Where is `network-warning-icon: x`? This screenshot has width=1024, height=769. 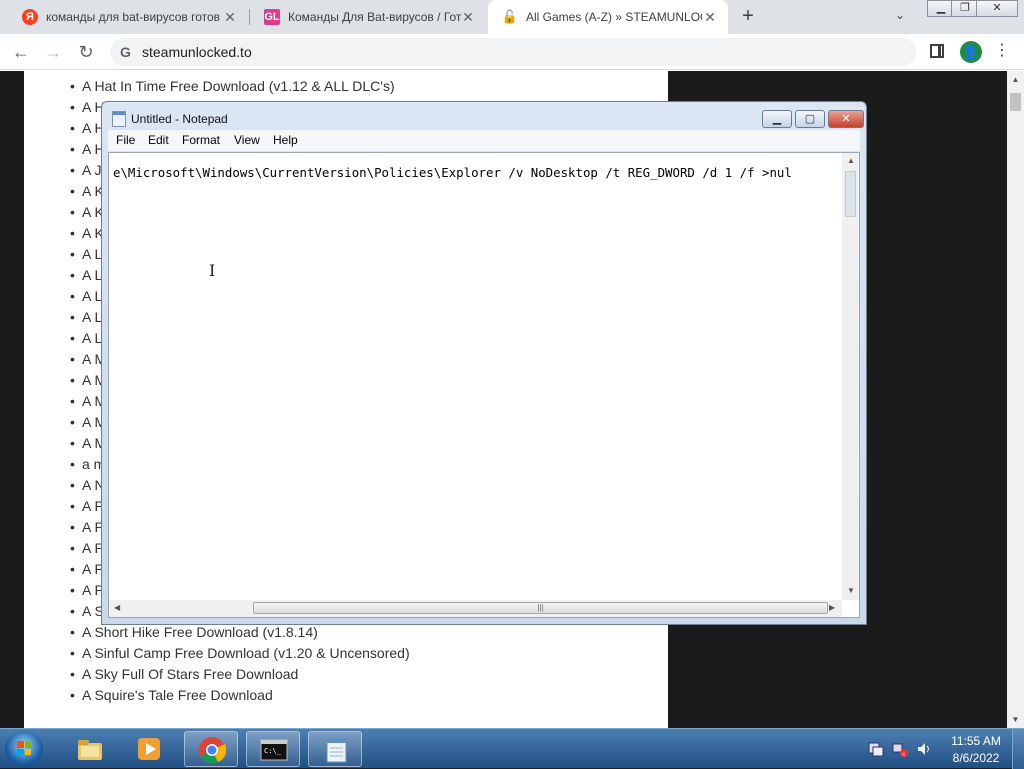 network-warning-icon: x is located at coordinates (900, 749).